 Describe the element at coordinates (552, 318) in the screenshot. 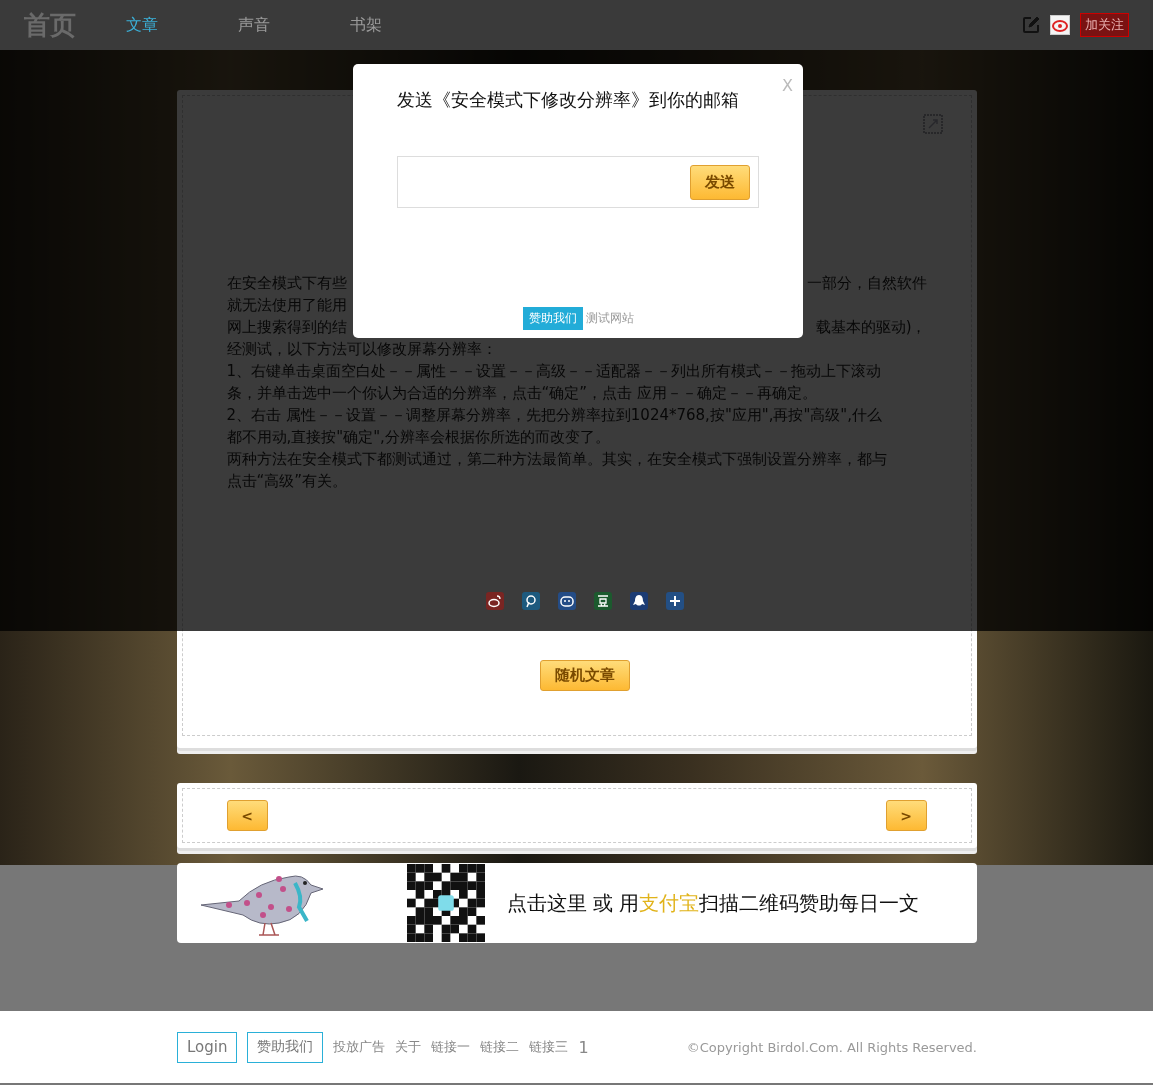

I see `sponsor-button: 赞助我们` at that location.